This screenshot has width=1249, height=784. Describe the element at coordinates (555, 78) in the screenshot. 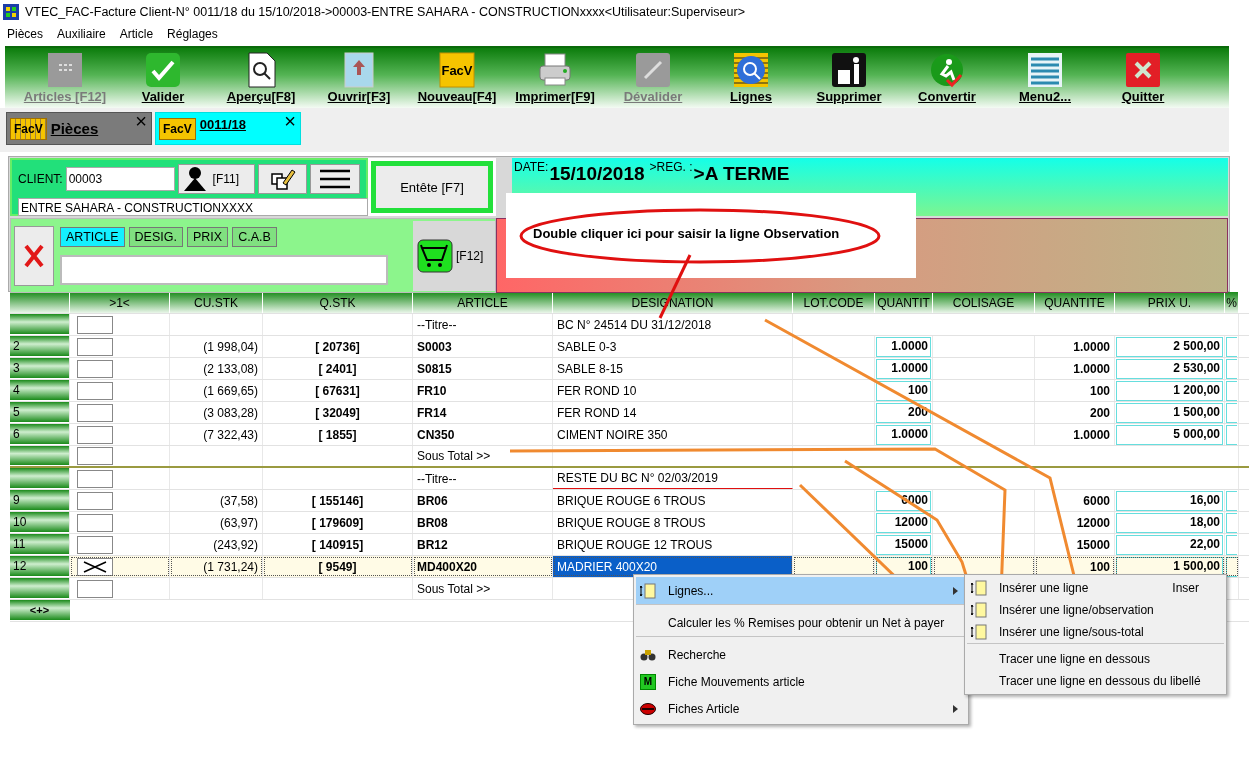

I see `toolbar-button: Imprimer[F9]` at that location.